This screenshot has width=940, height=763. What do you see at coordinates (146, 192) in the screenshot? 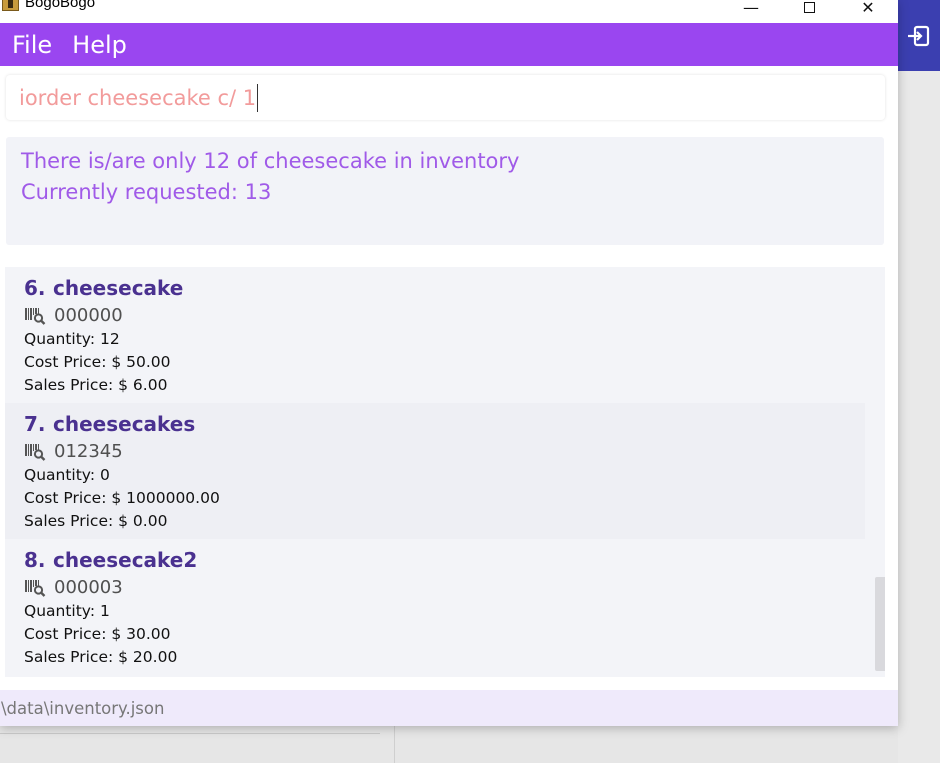
I see `result-message: Currently requested: 13` at bounding box center [146, 192].